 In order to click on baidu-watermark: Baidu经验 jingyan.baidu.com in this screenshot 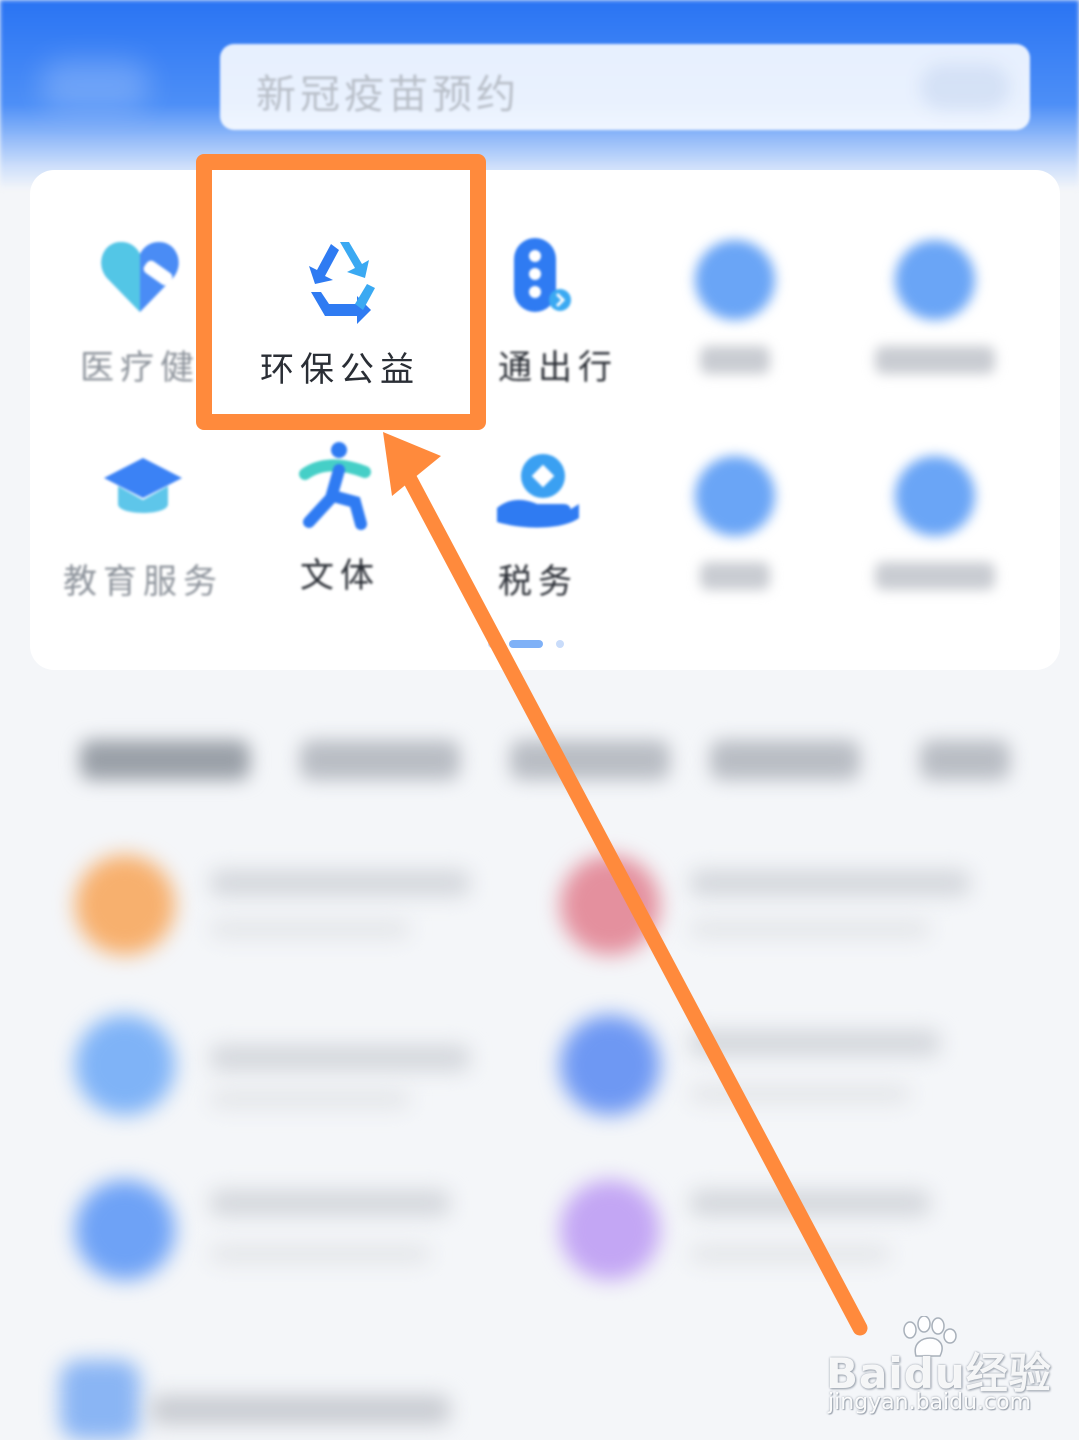, I will do `click(938, 1367)`.